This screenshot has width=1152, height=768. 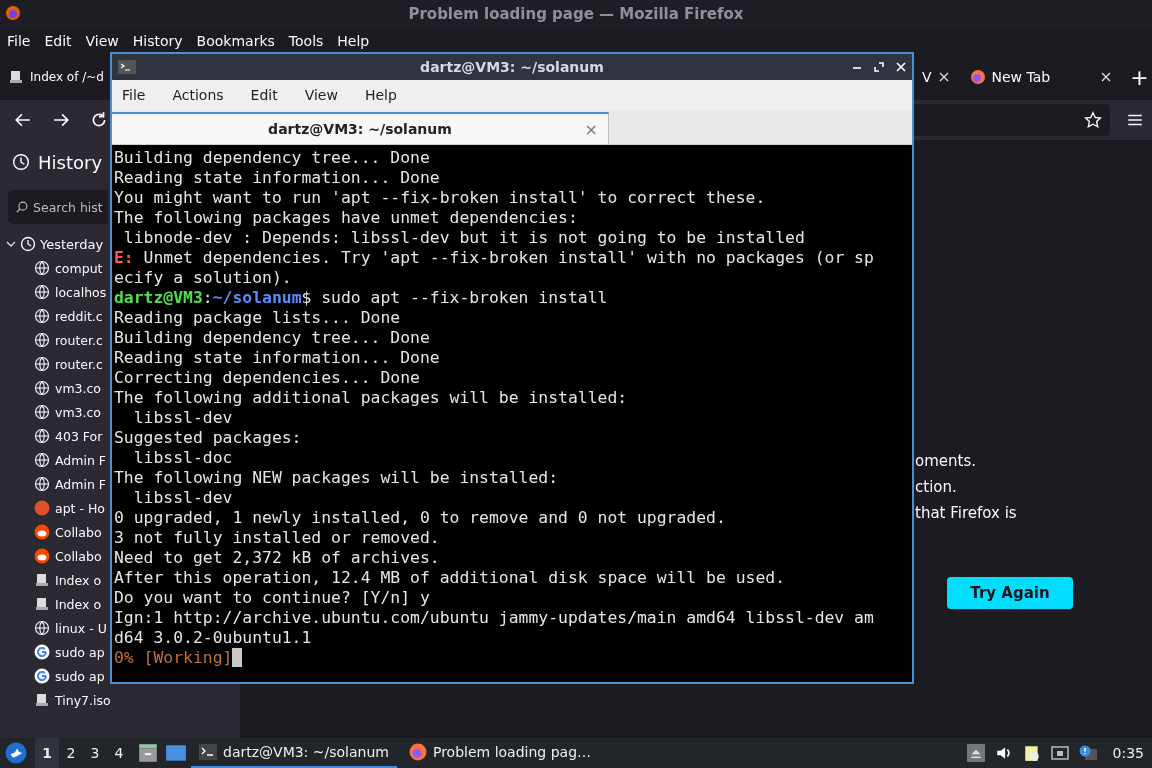 I want to click on terminal-line: The following additional packages will be installed:, so click(x=371, y=398).